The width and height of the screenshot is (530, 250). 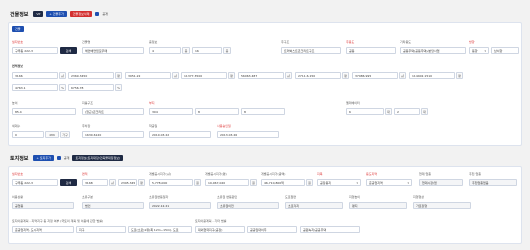 I want to click on direction-select: 동향 ▾, so click(x=479, y=50).